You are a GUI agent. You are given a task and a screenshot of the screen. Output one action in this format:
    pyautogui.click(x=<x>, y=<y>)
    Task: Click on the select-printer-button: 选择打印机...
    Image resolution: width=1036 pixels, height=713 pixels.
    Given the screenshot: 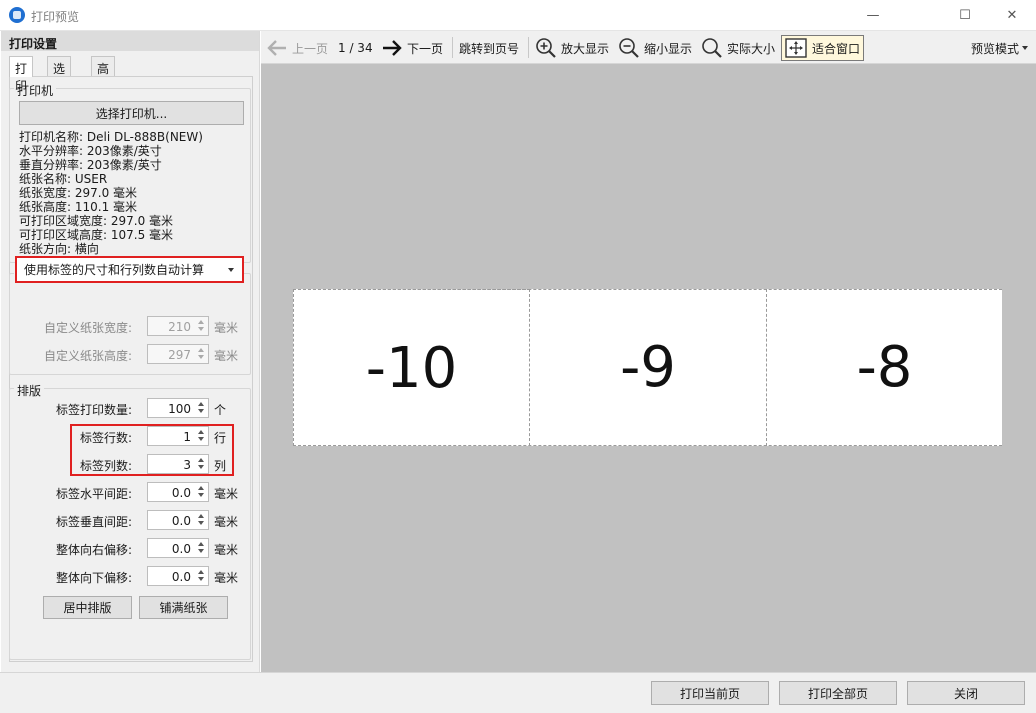 What is the action you would take?
    pyautogui.click(x=131, y=113)
    